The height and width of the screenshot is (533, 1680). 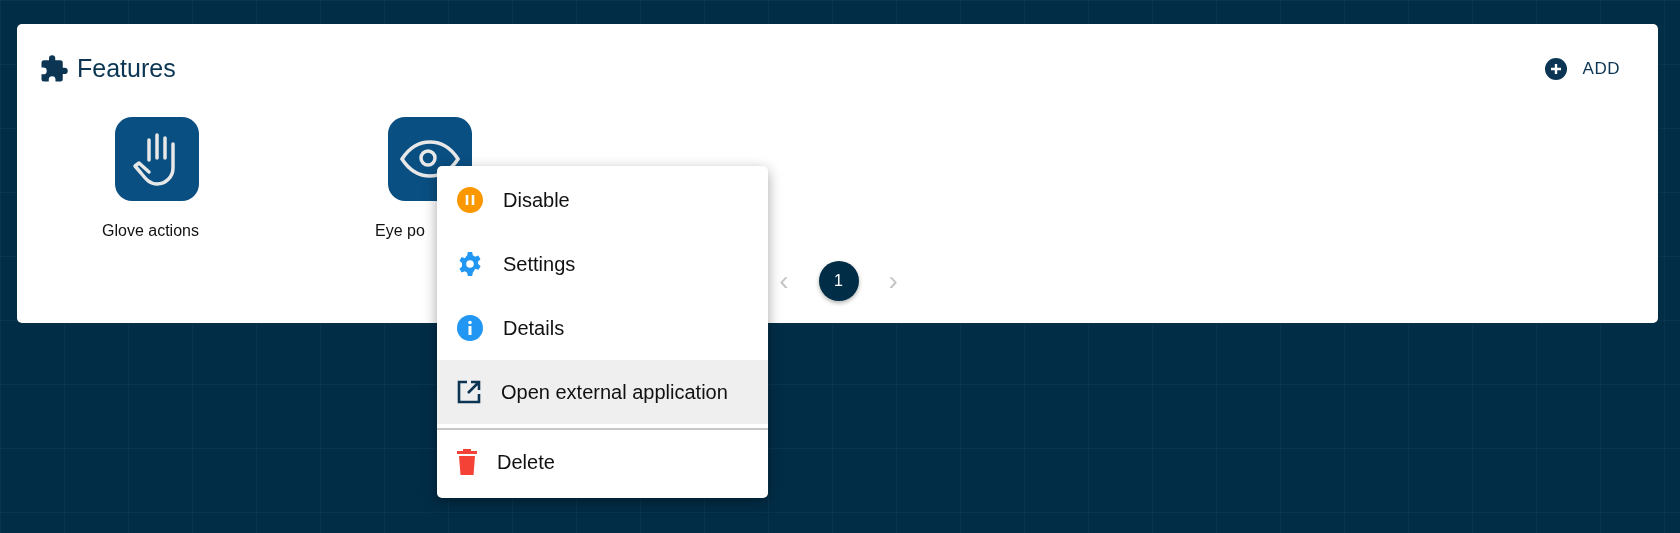 I want to click on eye-icon, so click(x=430, y=158).